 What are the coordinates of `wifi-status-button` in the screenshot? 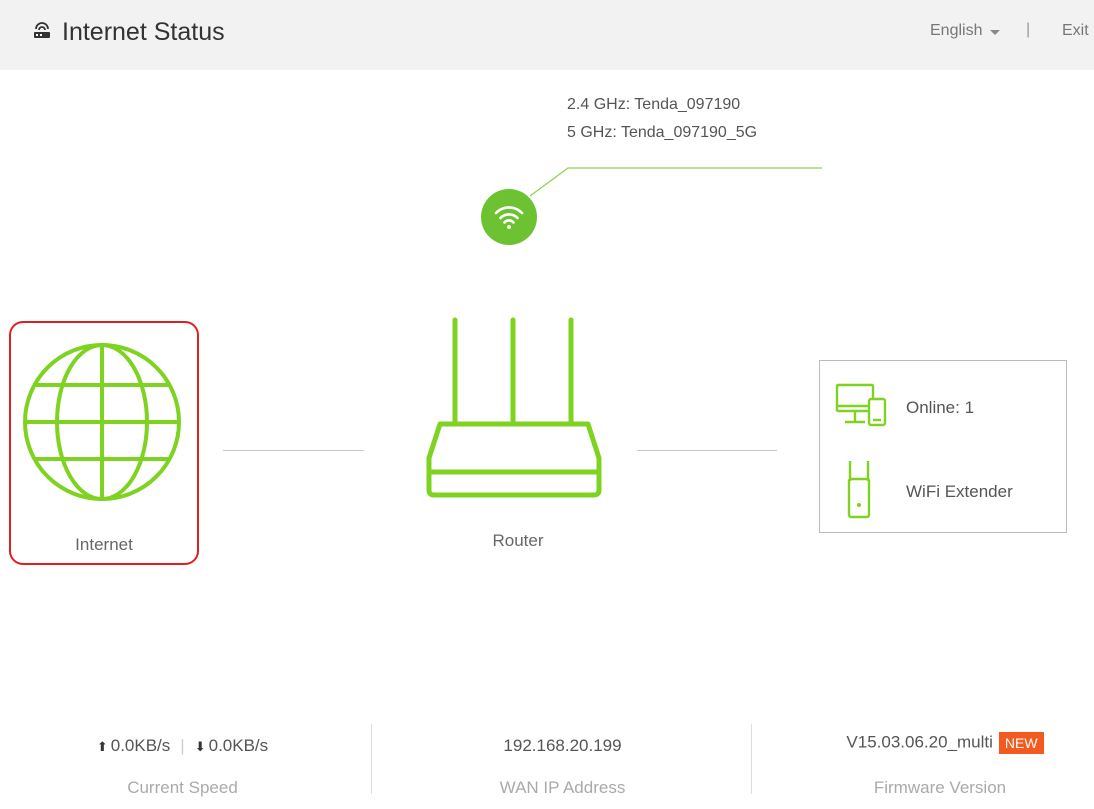 It's located at (509, 217).